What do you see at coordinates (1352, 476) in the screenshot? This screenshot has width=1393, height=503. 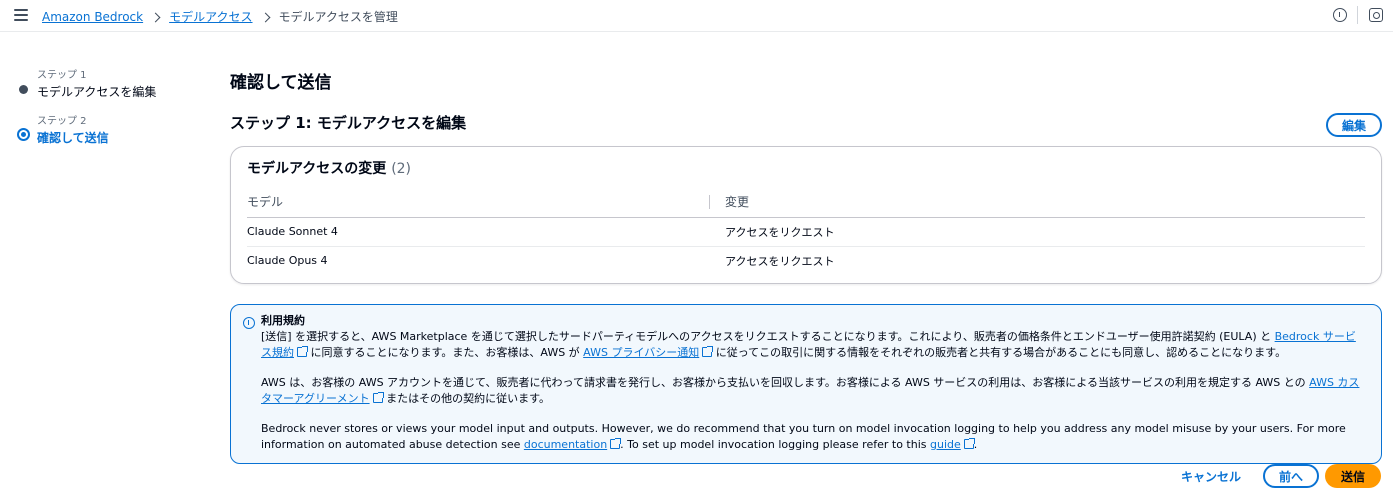 I see `submit-button: 送信` at bounding box center [1352, 476].